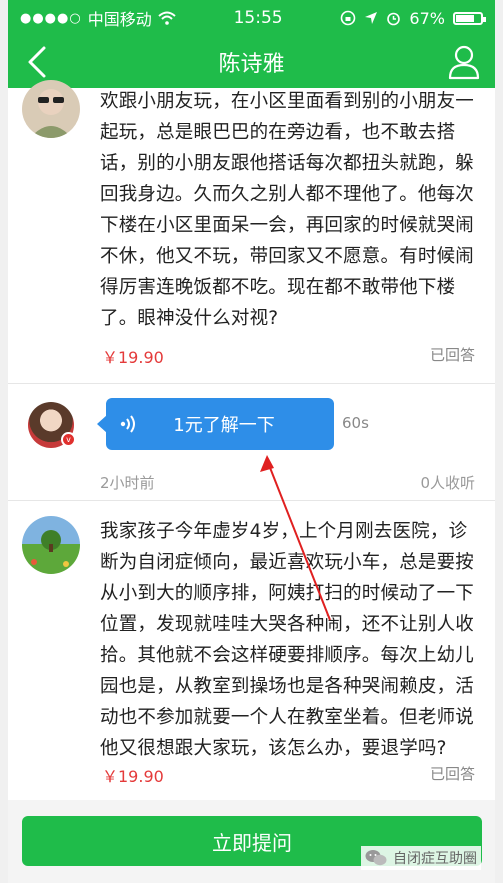 Image resolution: width=503 pixels, height=883 pixels. I want to click on rotation-lock-icon, so click(348, 18).